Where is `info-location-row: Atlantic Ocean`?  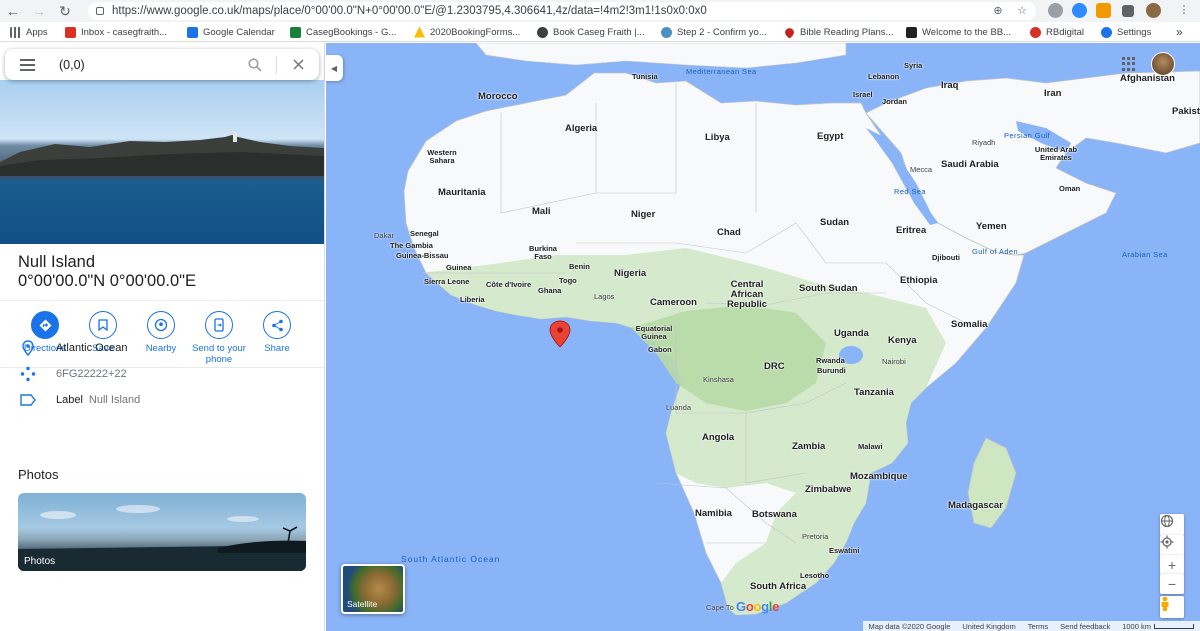 info-location-row: Atlantic Ocean is located at coordinates (73, 348).